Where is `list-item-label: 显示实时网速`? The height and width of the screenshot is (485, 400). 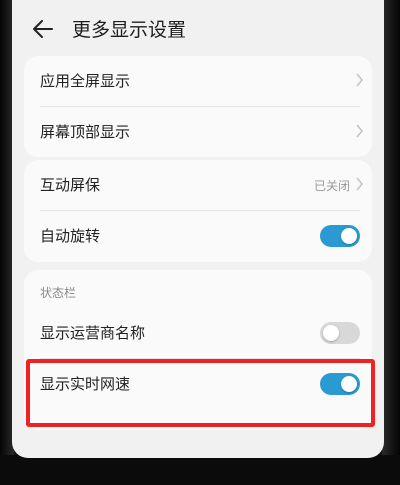
list-item-label: 显示实时网速 is located at coordinates (85, 384).